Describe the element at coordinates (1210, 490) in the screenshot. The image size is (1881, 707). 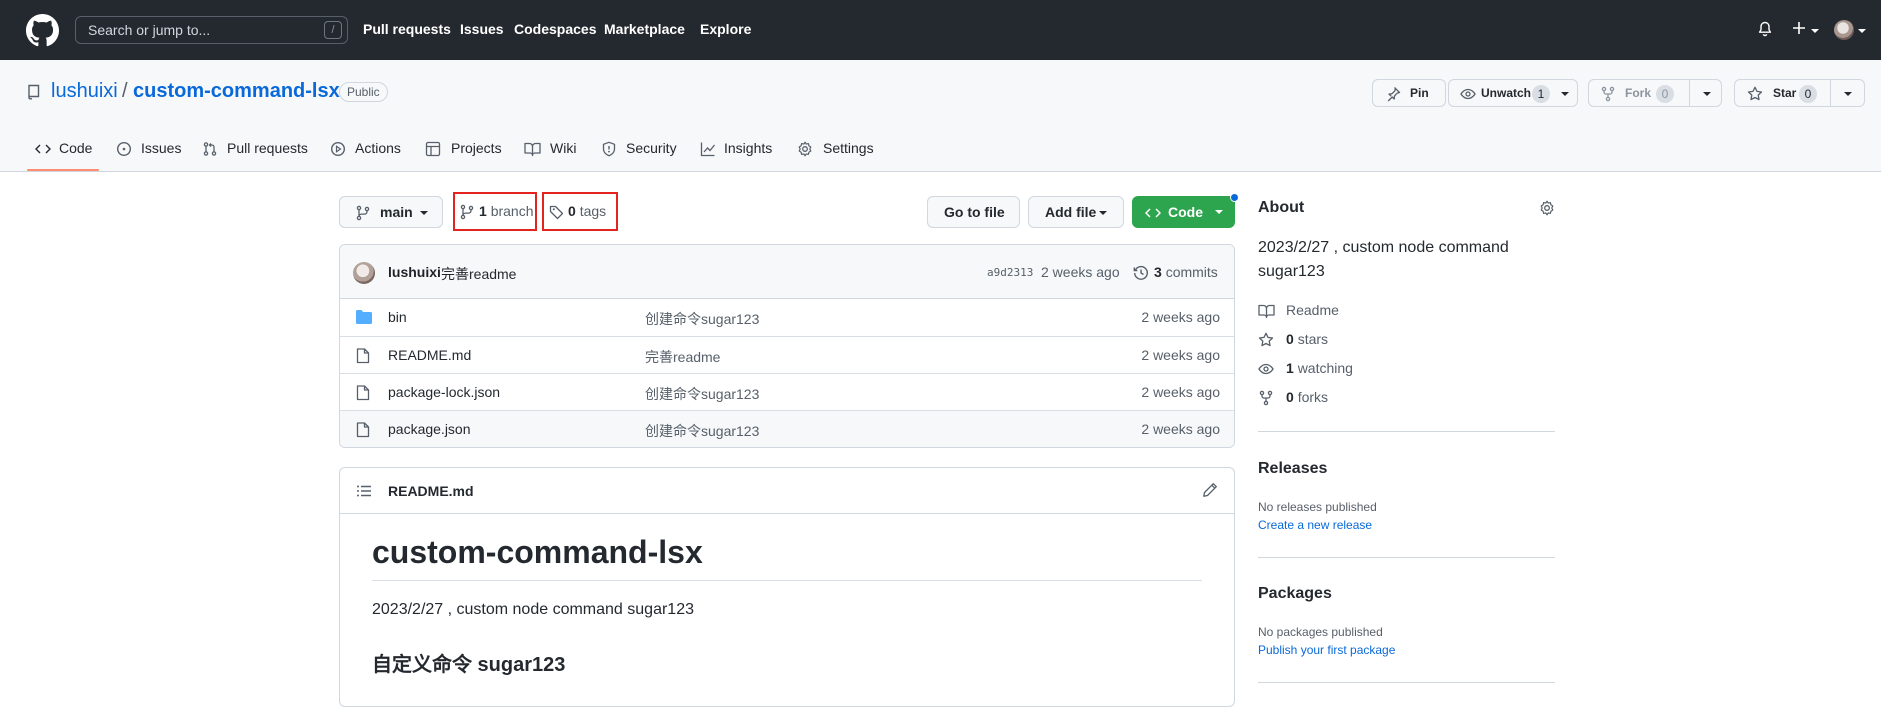
I see `pencil-edit-icon` at that location.